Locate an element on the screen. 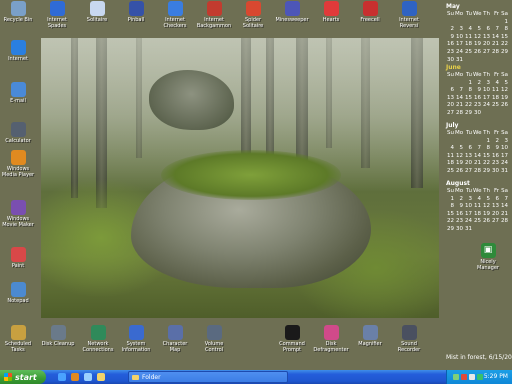 The width and height of the screenshot is (512, 384). top-shortcut: Recycle Bin is located at coordinates (18, 12).